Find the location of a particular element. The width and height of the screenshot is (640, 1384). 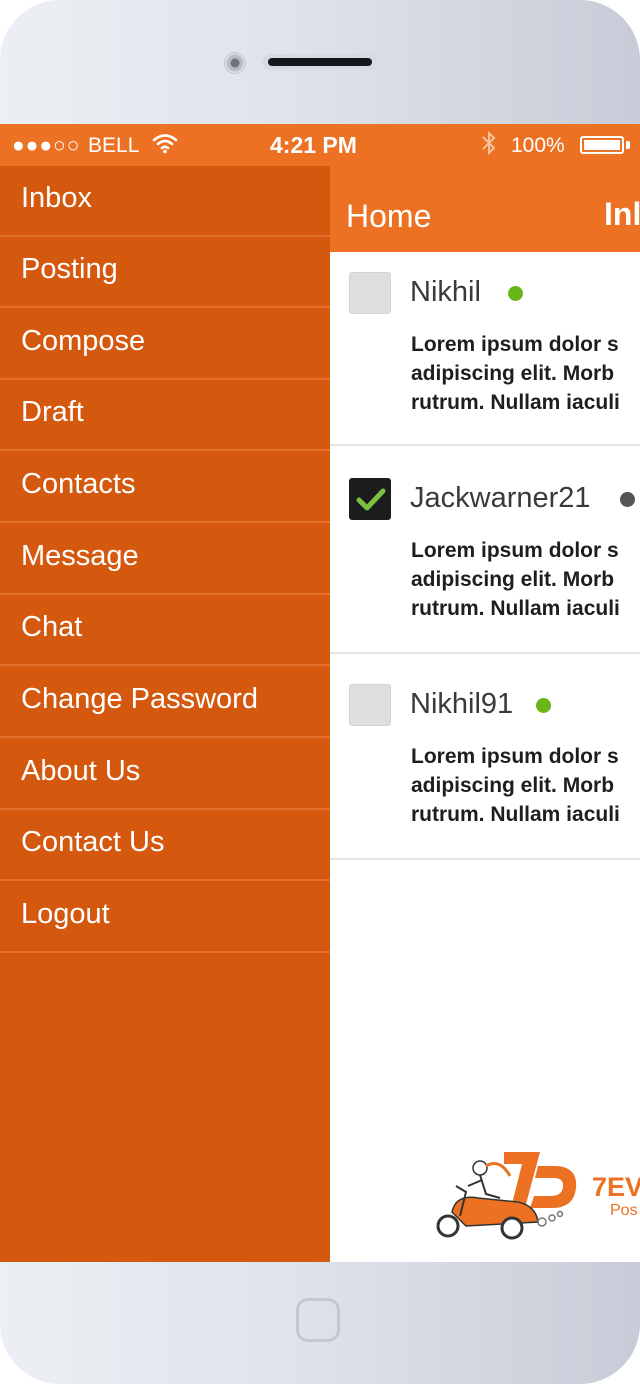

home-link: Home is located at coordinates (388, 216).